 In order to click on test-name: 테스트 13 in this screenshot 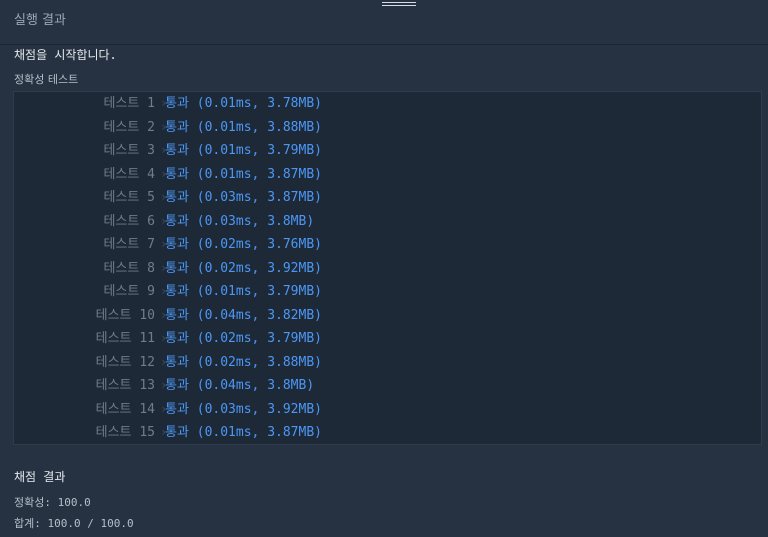, I will do `click(125, 385)`.